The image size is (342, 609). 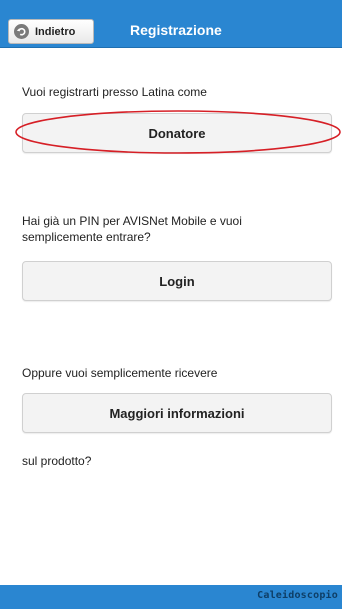 I want to click on top-bar: Indietro Registrazione, so click(x=171, y=24).